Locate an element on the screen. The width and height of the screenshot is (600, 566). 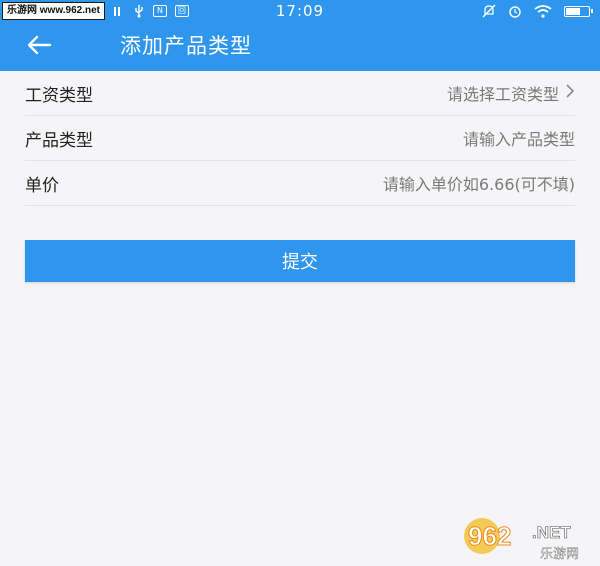
logo-brand: 962 is located at coordinates (489, 536).